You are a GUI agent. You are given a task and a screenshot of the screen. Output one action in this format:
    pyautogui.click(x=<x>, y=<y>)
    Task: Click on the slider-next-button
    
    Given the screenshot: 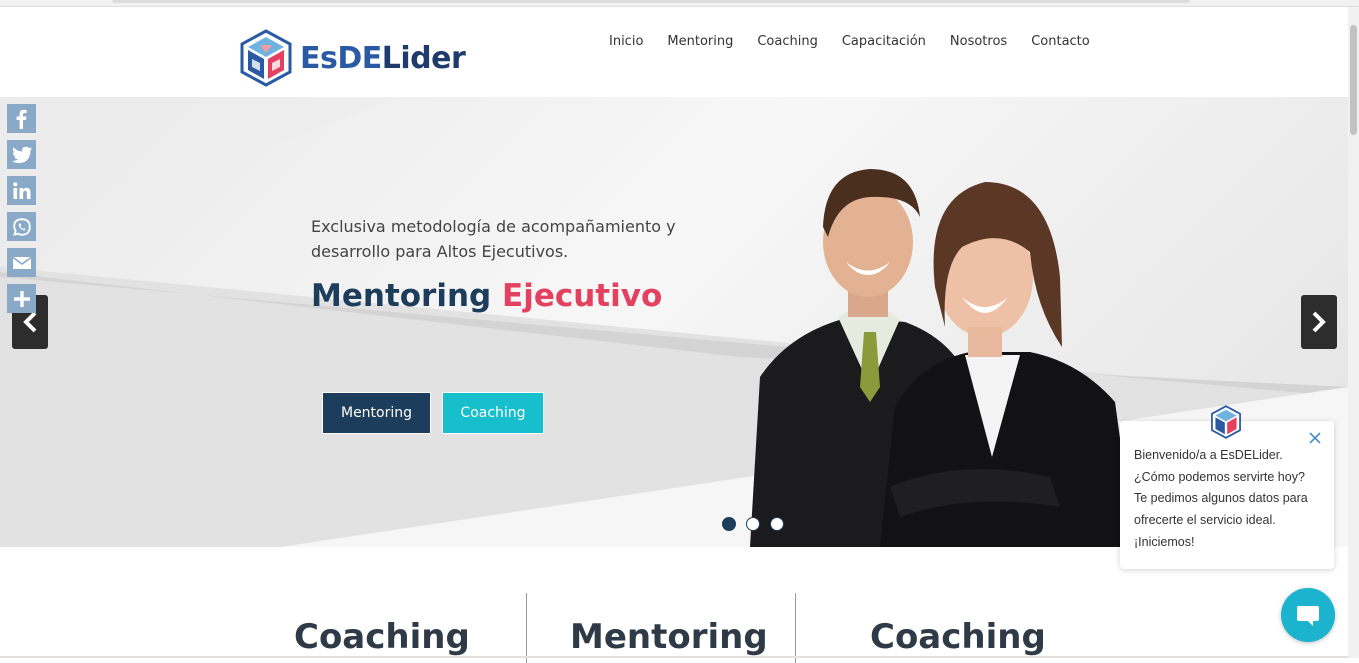 What is the action you would take?
    pyautogui.click(x=1319, y=322)
    